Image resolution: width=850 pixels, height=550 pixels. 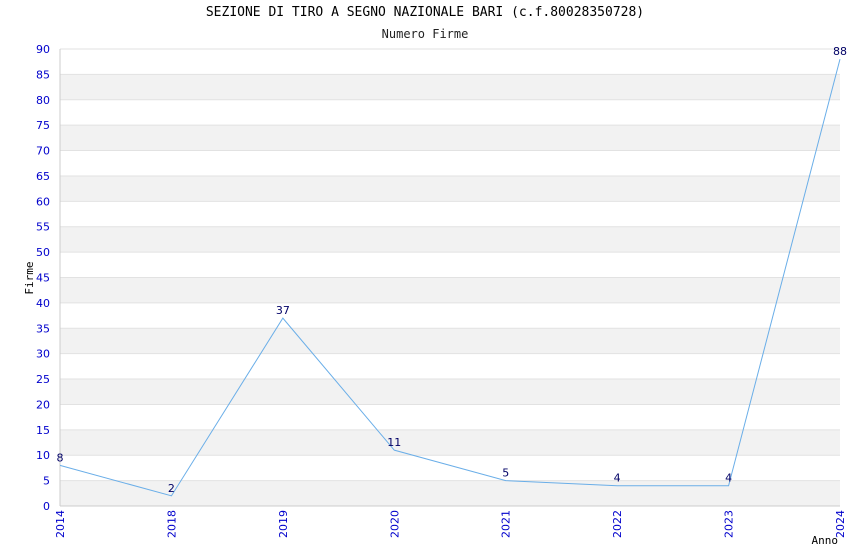 What do you see at coordinates (43, 49) in the screenshot?
I see `y-tick-label: 90` at bounding box center [43, 49].